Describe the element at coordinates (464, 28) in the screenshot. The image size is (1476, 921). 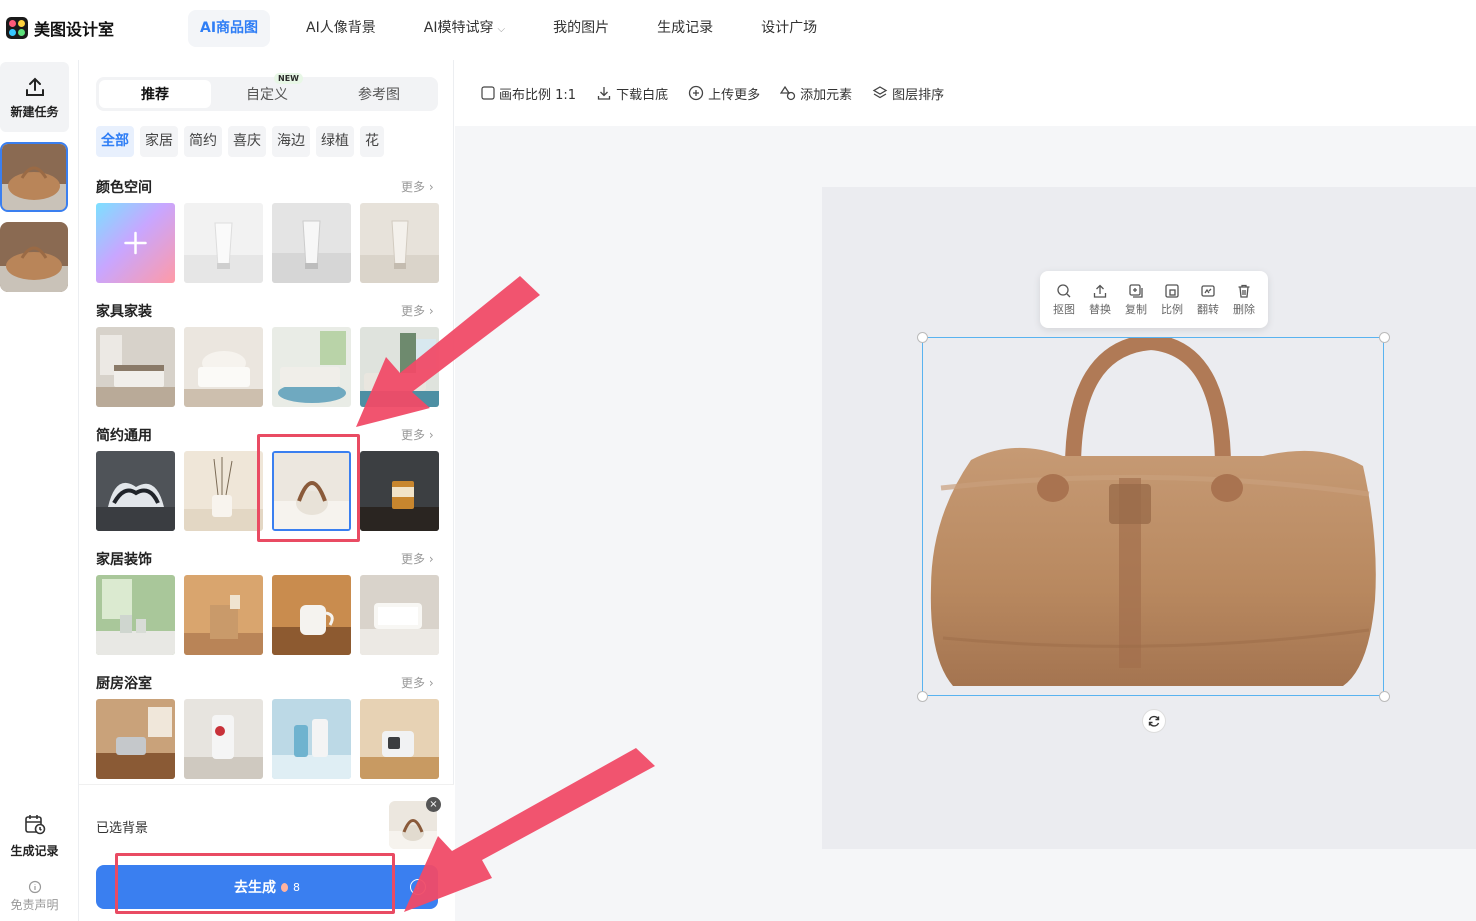
I see `nav-item-ai-model: AI模特试穿 ⌵` at that location.